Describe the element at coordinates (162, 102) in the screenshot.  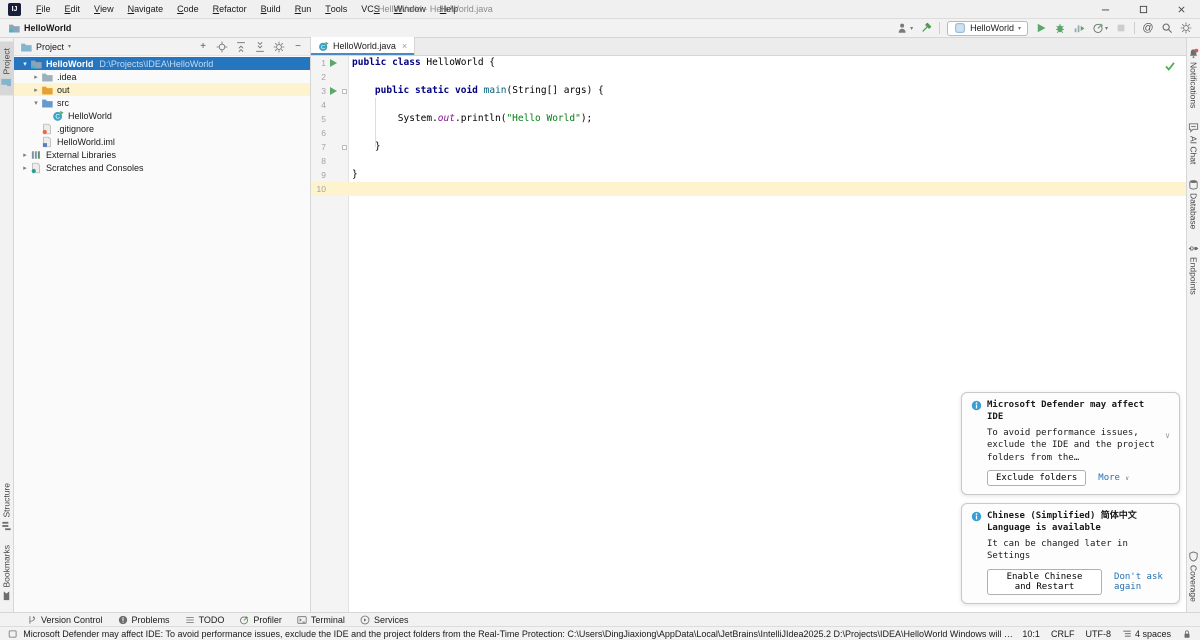
I see `tree-item-src: ▾ src` at that location.